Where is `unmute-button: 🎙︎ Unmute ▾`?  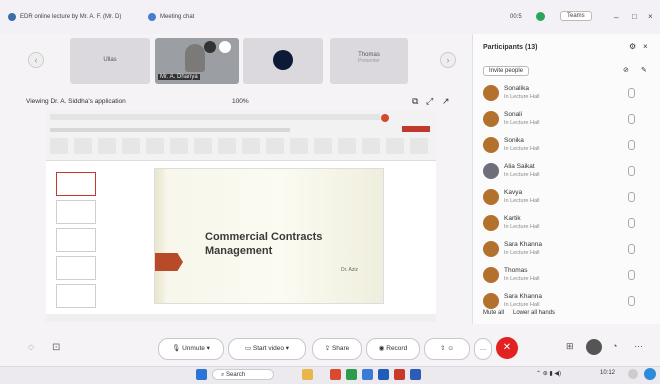
unmute-button: 🎙︎ Unmute ▾ is located at coordinates (191, 349).